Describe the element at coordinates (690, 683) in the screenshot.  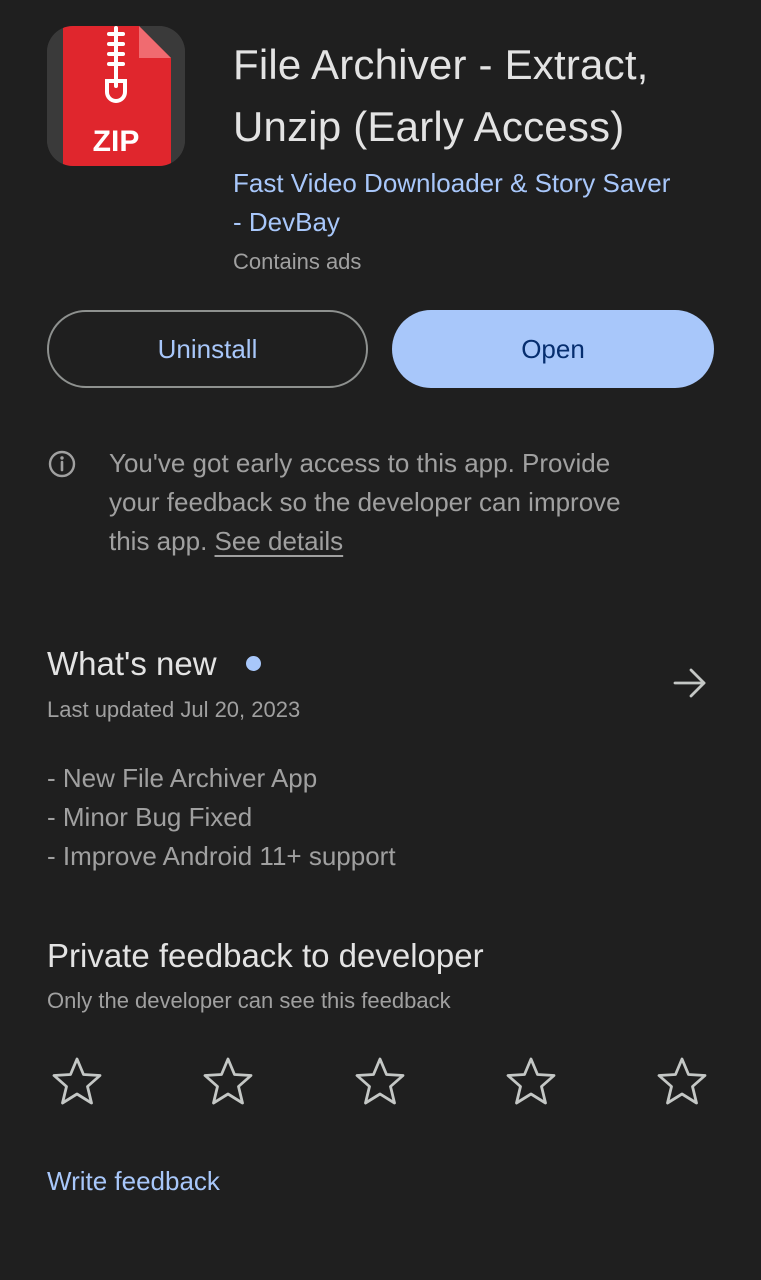
I see `arrow-right-icon` at that location.